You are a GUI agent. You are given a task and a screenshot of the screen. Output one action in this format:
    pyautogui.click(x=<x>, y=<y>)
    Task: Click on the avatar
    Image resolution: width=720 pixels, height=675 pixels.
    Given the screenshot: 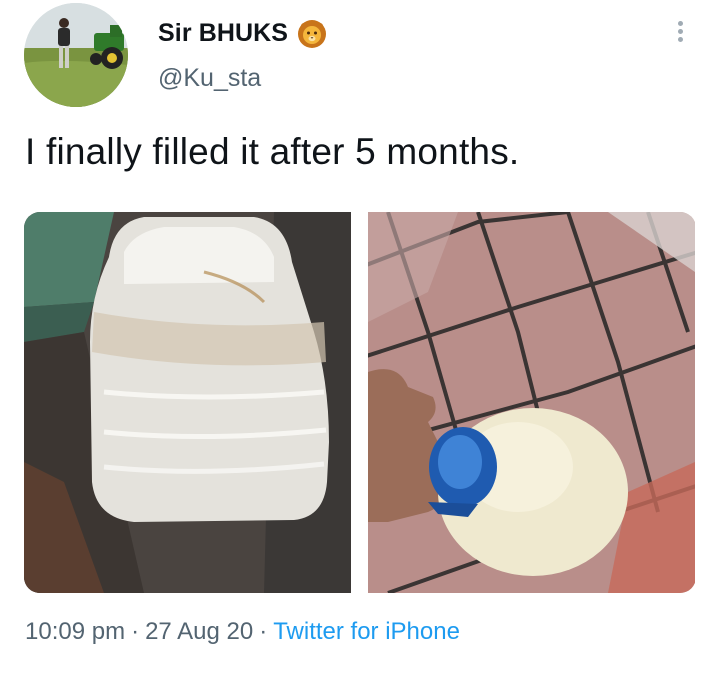 What is the action you would take?
    pyautogui.click(x=76, y=55)
    